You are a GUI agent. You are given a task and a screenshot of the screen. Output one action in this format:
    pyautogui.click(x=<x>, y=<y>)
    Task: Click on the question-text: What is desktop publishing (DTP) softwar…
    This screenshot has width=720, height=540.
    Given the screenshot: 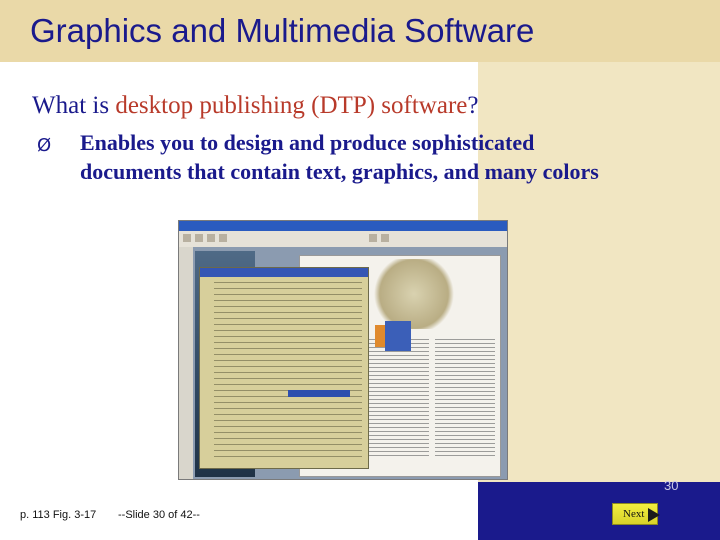 What is the action you would take?
    pyautogui.click(x=255, y=106)
    